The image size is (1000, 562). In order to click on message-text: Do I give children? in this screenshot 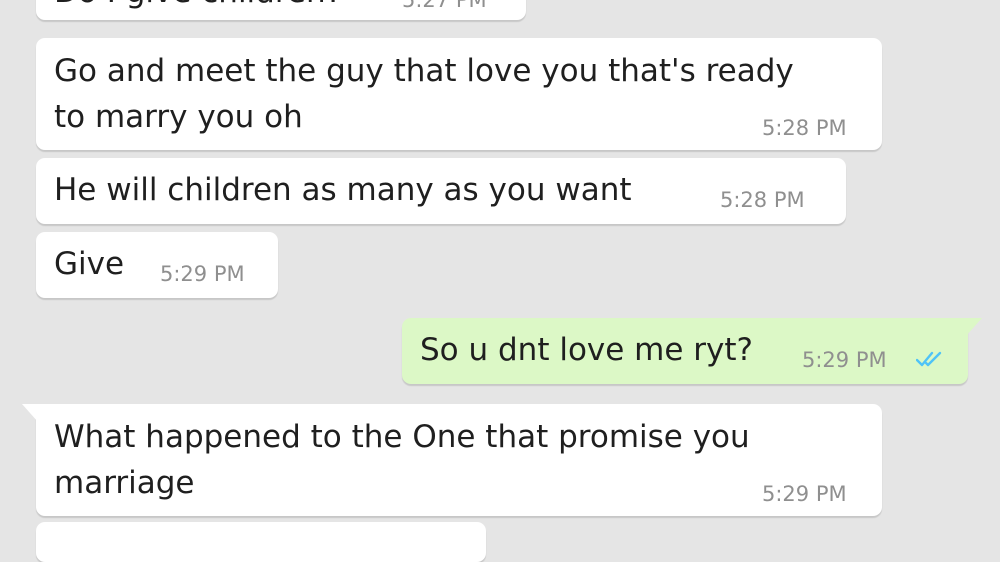, I will do `click(198, 6)`.